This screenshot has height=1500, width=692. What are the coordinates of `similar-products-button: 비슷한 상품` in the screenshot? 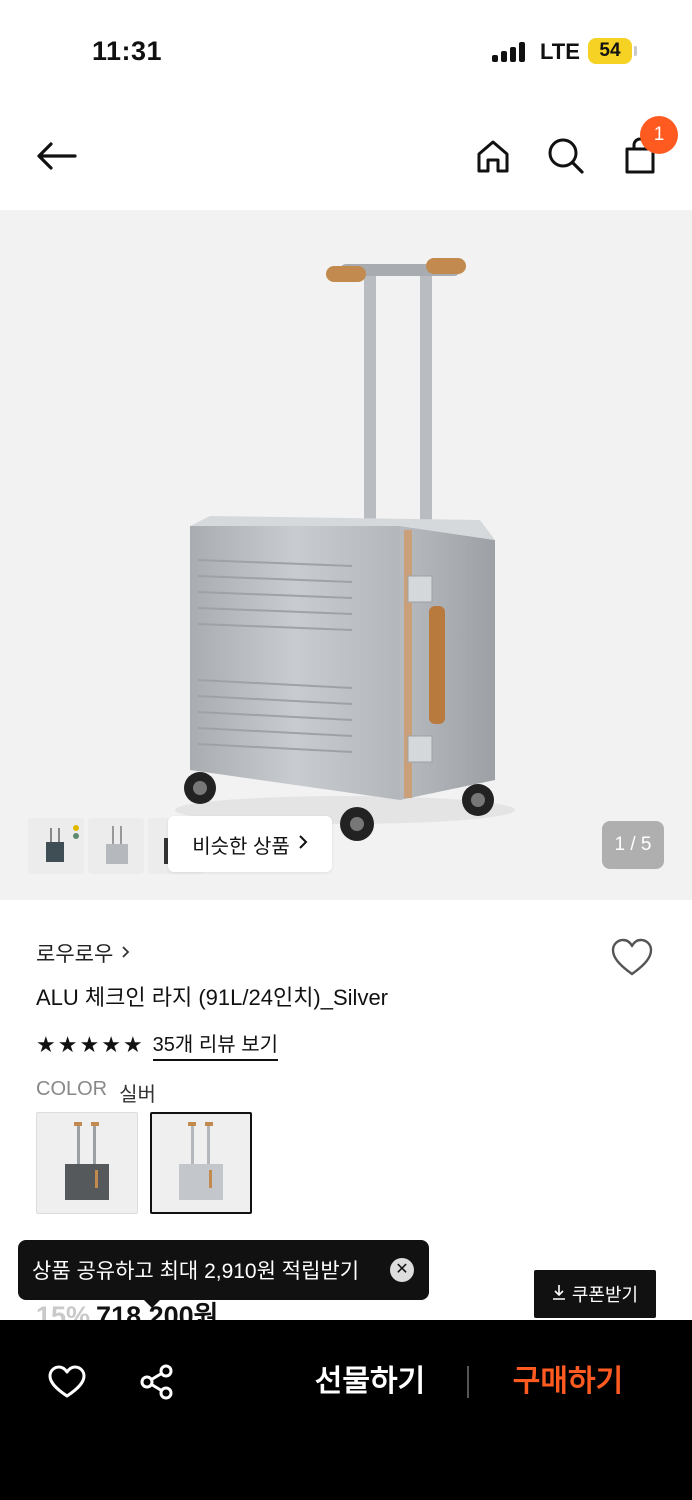 It's located at (250, 844).